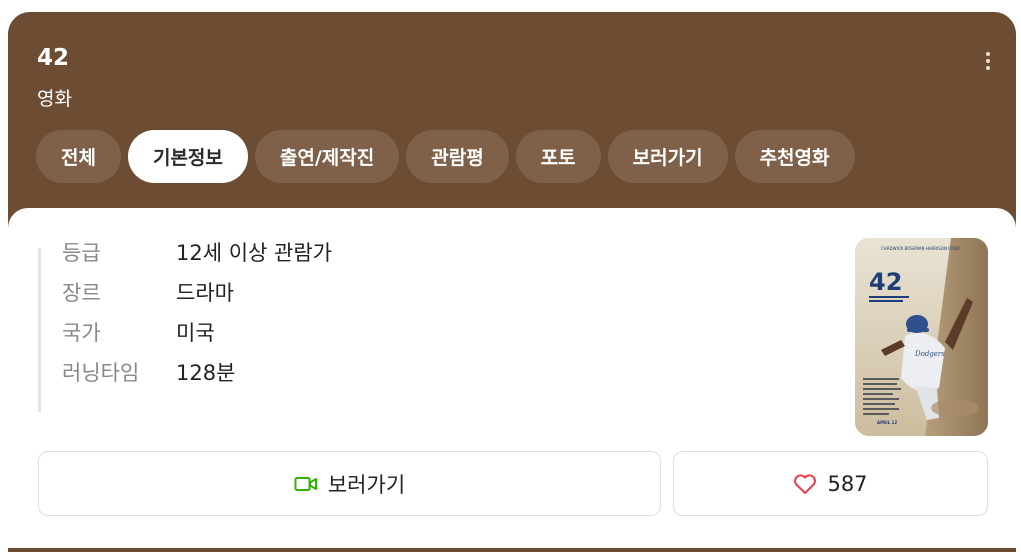  I want to click on info-label: 등급, so click(81, 253).